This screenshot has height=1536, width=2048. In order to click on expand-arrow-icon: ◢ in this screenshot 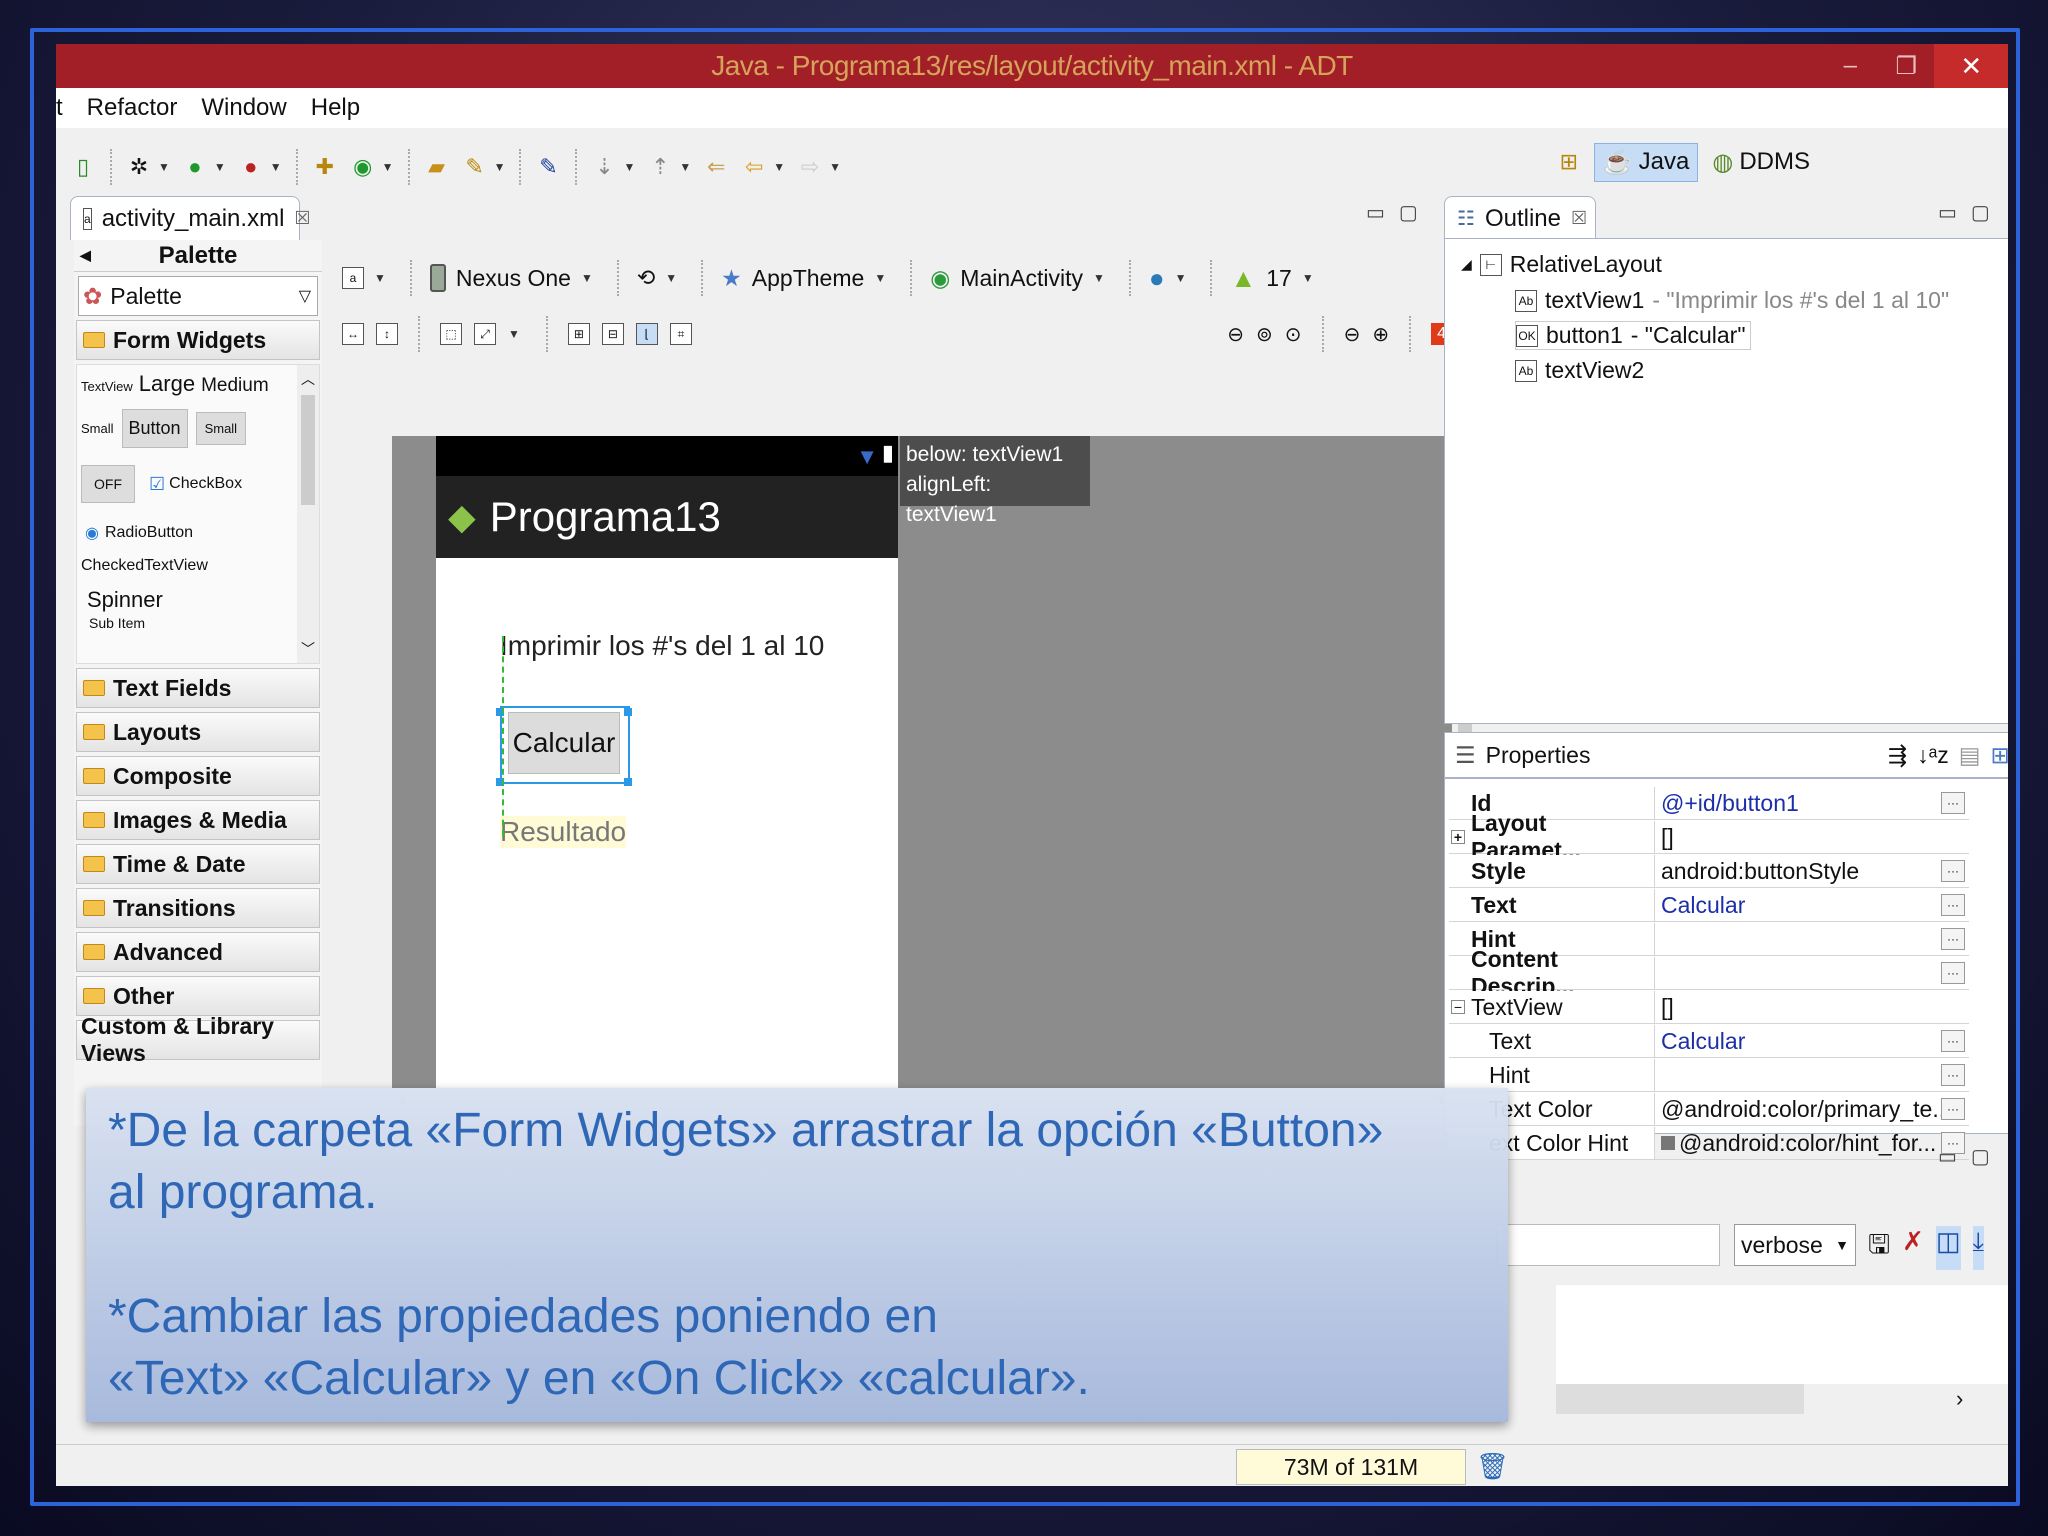, I will do `click(1466, 264)`.